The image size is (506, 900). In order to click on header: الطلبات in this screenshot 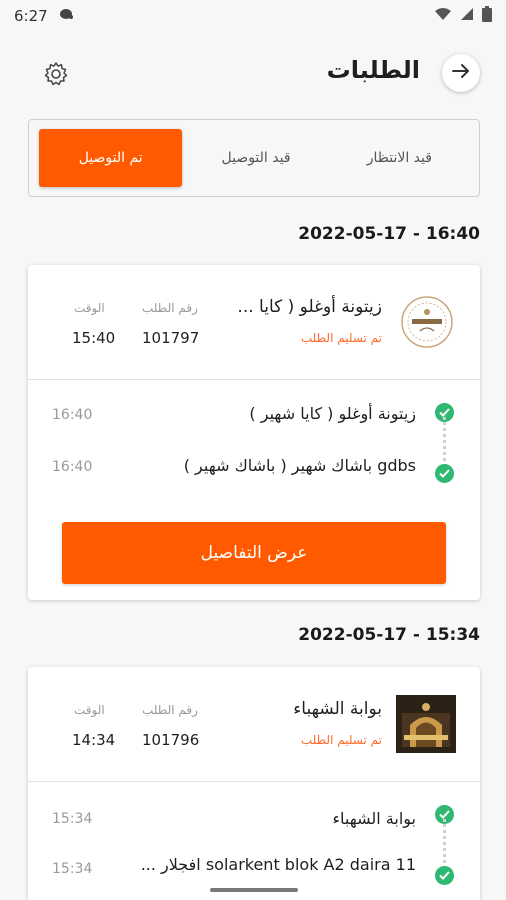, I will do `click(253, 75)`.